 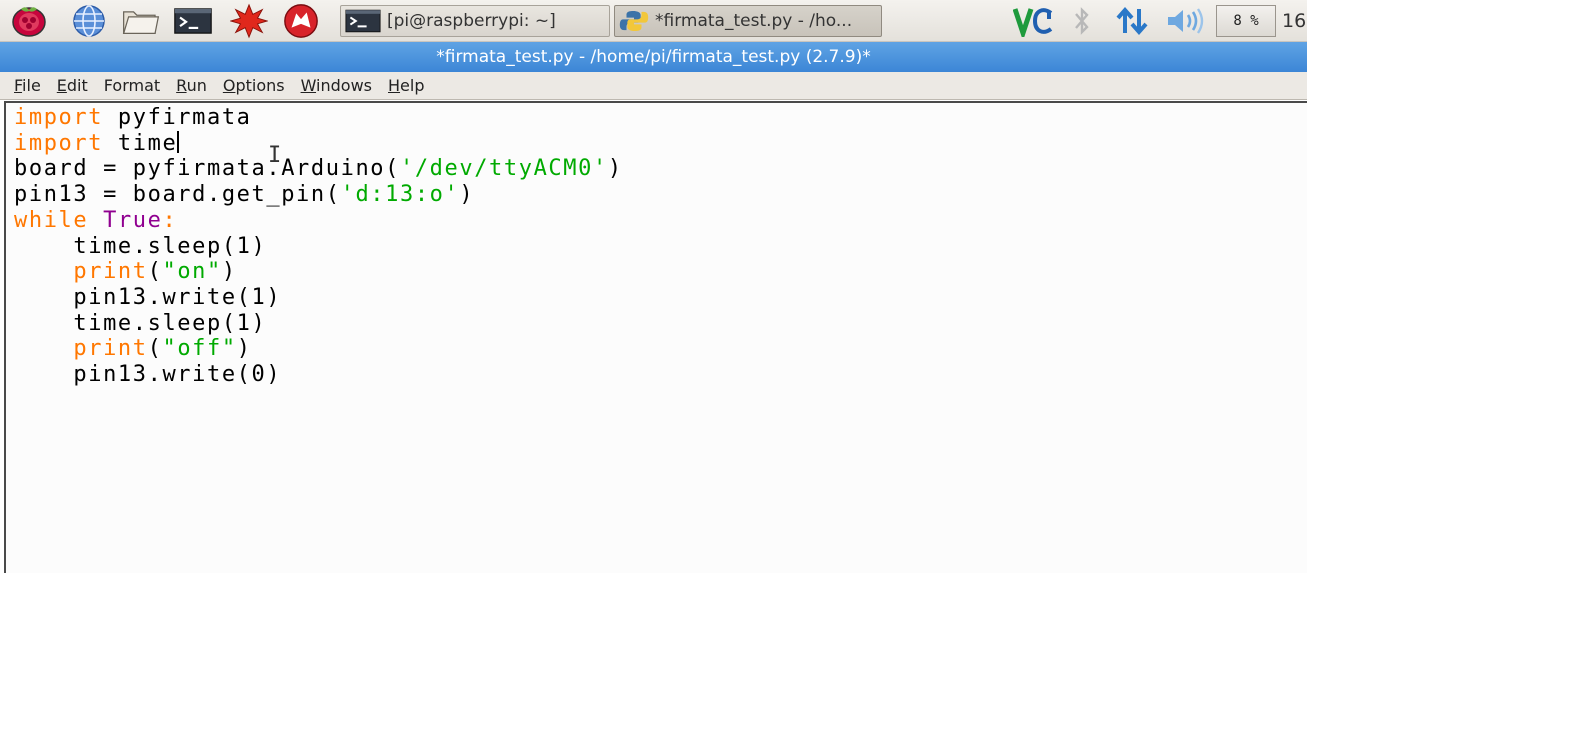 I want to click on menu-format: Format, so click(x=132, y=85).